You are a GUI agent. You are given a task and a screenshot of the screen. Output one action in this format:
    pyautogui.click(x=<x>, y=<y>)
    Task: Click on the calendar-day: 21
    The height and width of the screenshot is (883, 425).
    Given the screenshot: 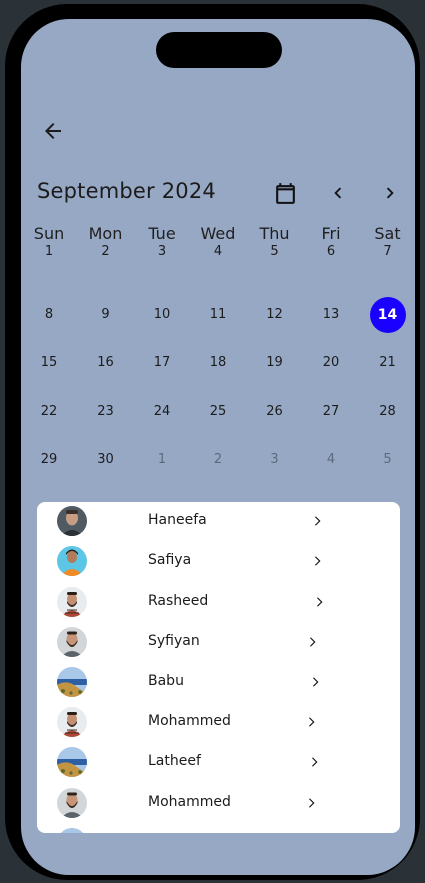 What is the action you would take?
    pyautogui.click(x=388, y=363)
    